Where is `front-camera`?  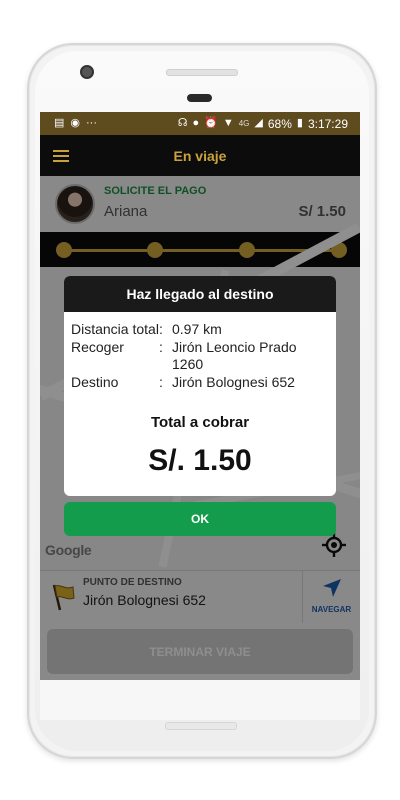 front-camera is located at coordinates (87, 72).